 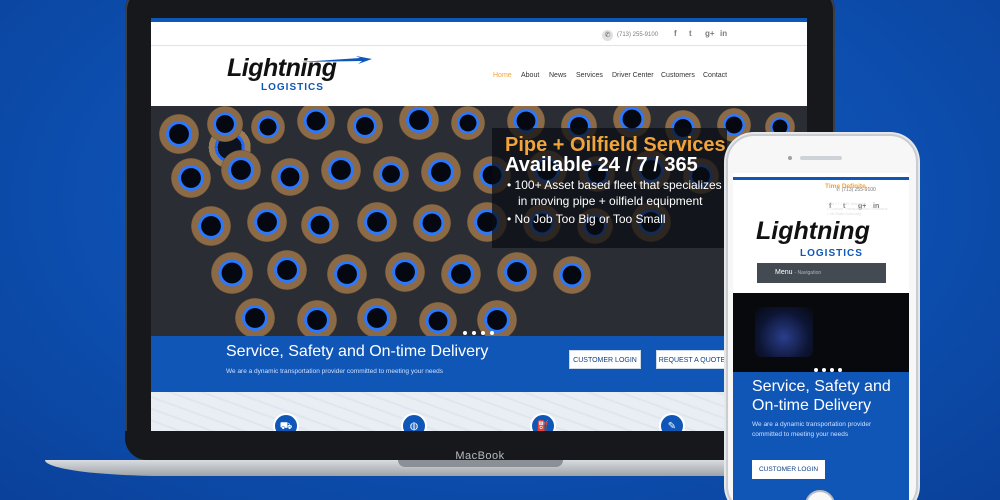 What do you see at coordinates (605, 359) in the screenshot?
I see `customer-login-button: CUSTOMER LOGIN` at bounding box center [605, 359].